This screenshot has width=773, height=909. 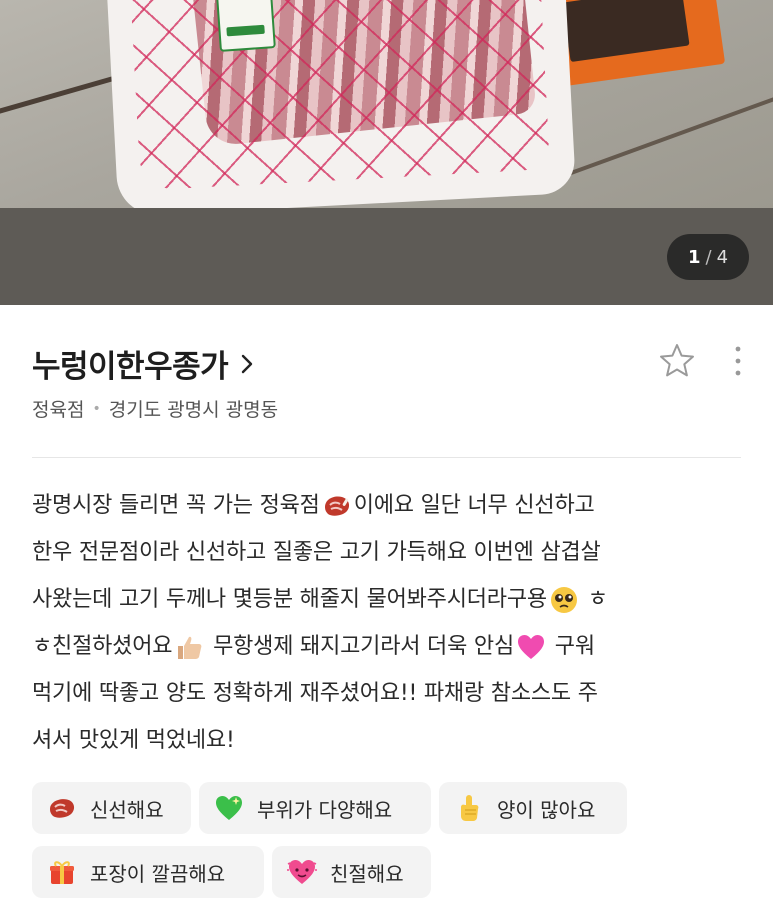 I want to click on review-text-segment: ㅎ친절하셨어요, so click(x=102, y=646).